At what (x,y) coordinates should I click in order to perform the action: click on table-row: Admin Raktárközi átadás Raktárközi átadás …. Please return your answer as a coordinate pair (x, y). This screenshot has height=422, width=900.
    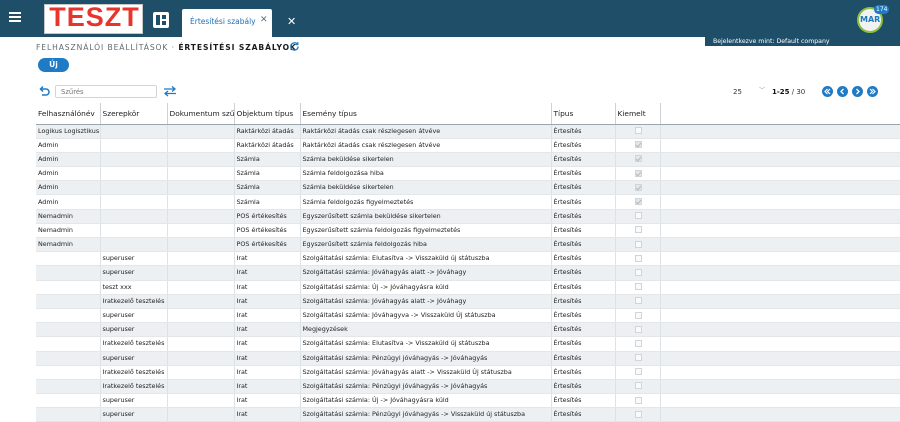
    Looking at the image, I should click on (468, 145).